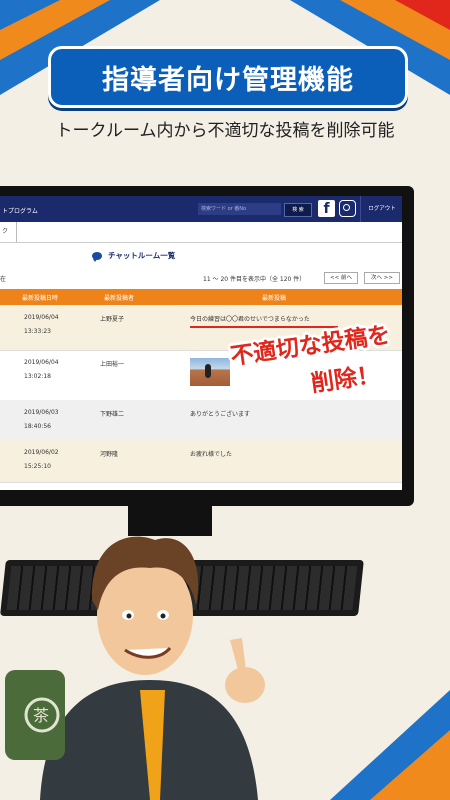  I want to click on row-date: 2019/06/02, so click(41, 452).